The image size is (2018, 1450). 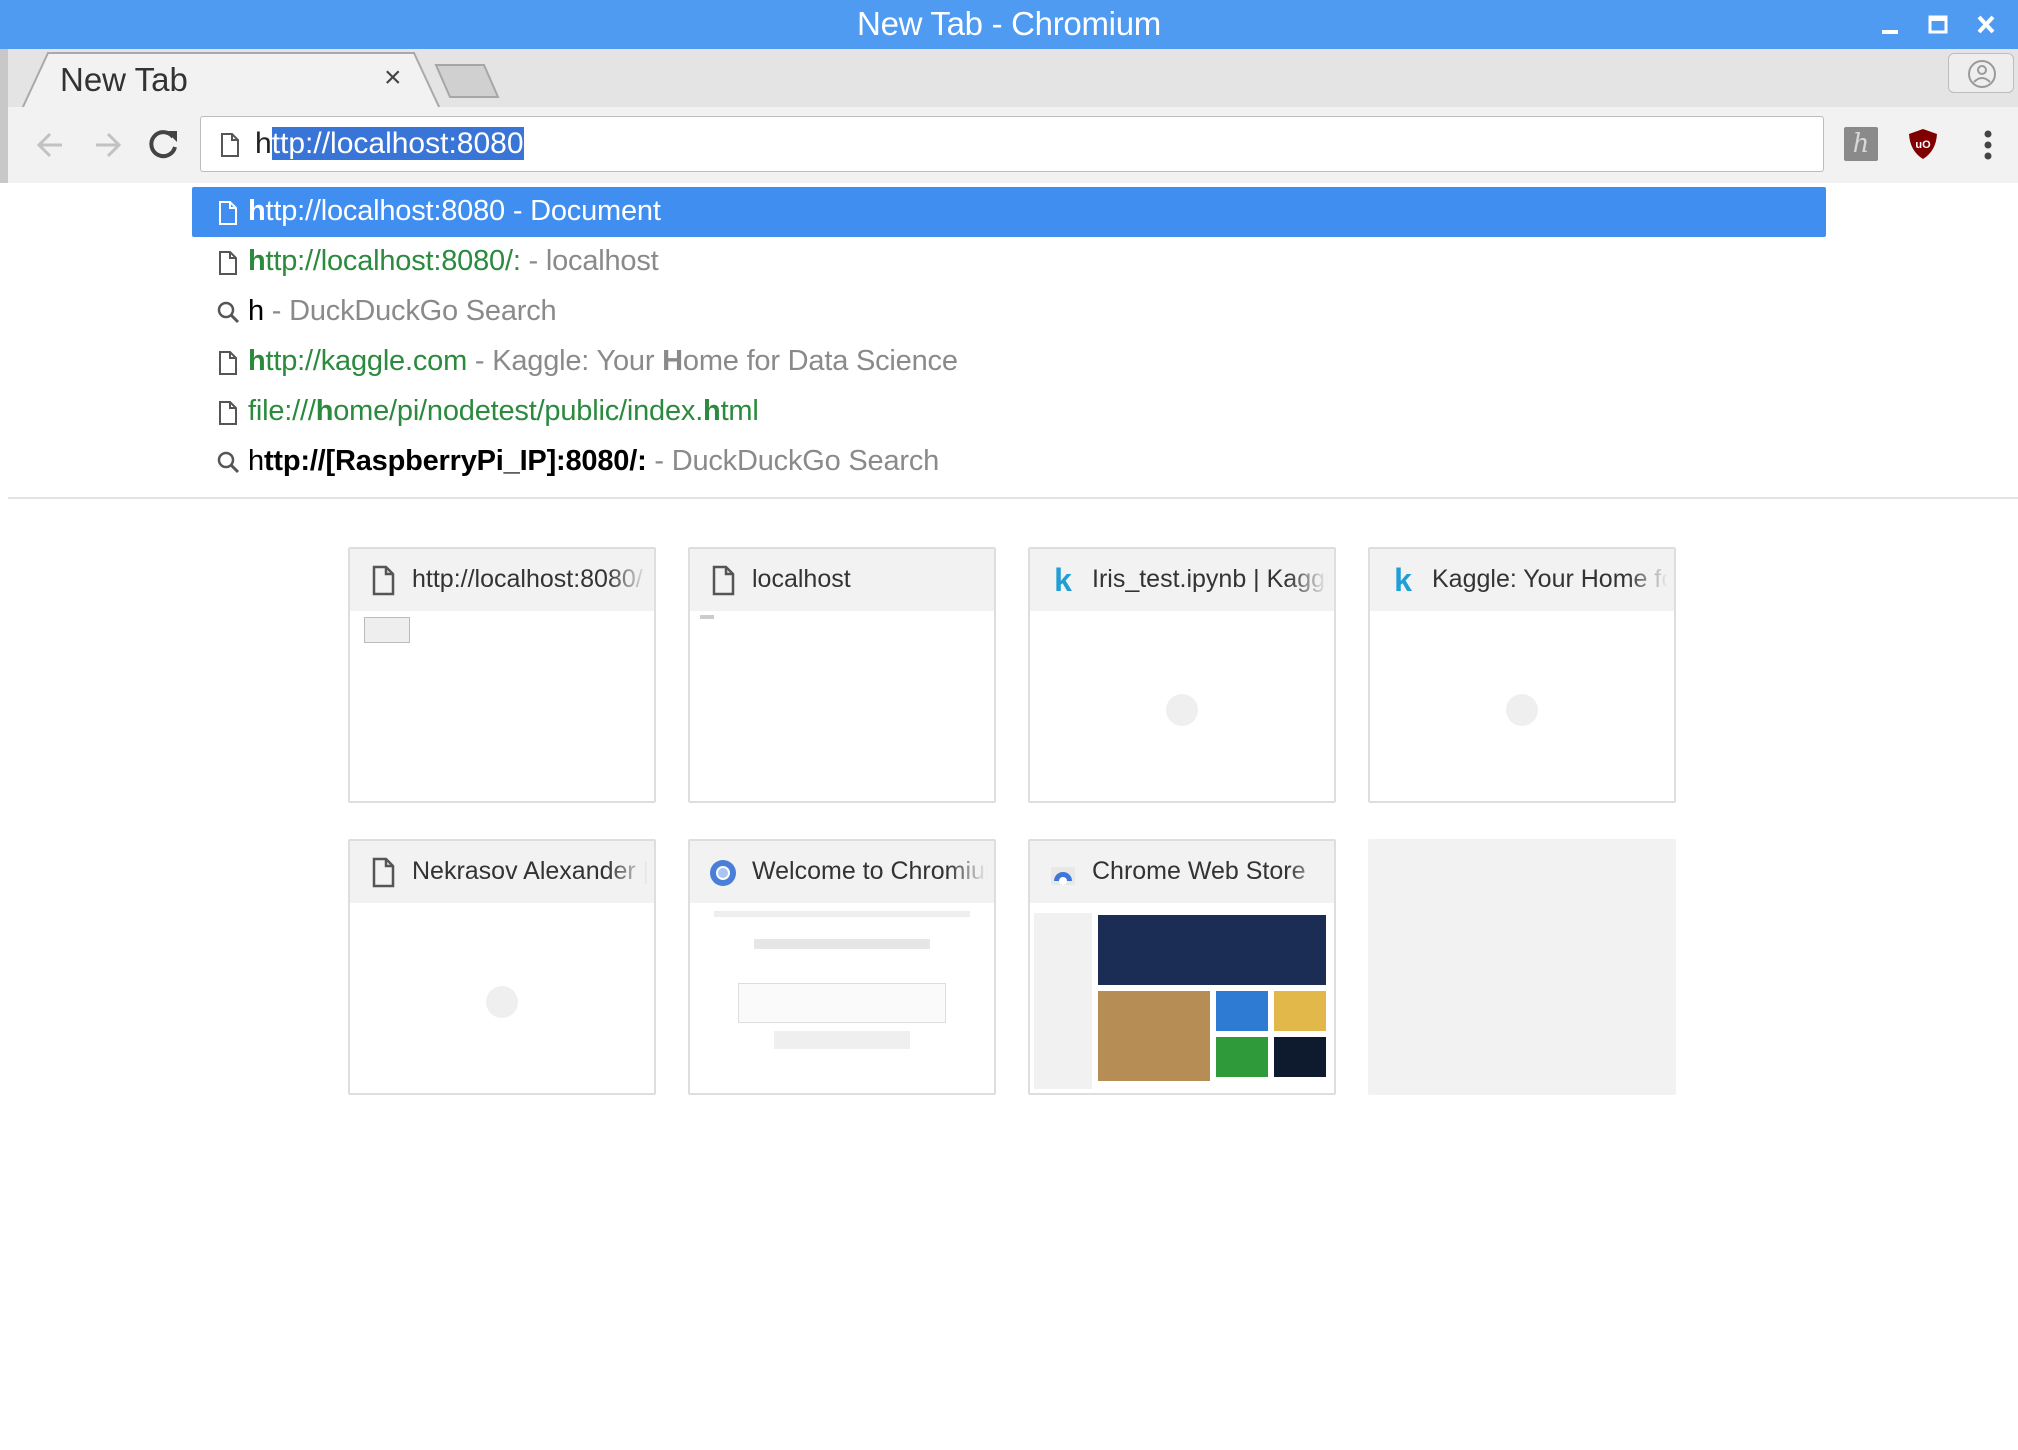 I want to click on suggestion-text-part: ttp://localhost:8080, so click(x=385, y=211).